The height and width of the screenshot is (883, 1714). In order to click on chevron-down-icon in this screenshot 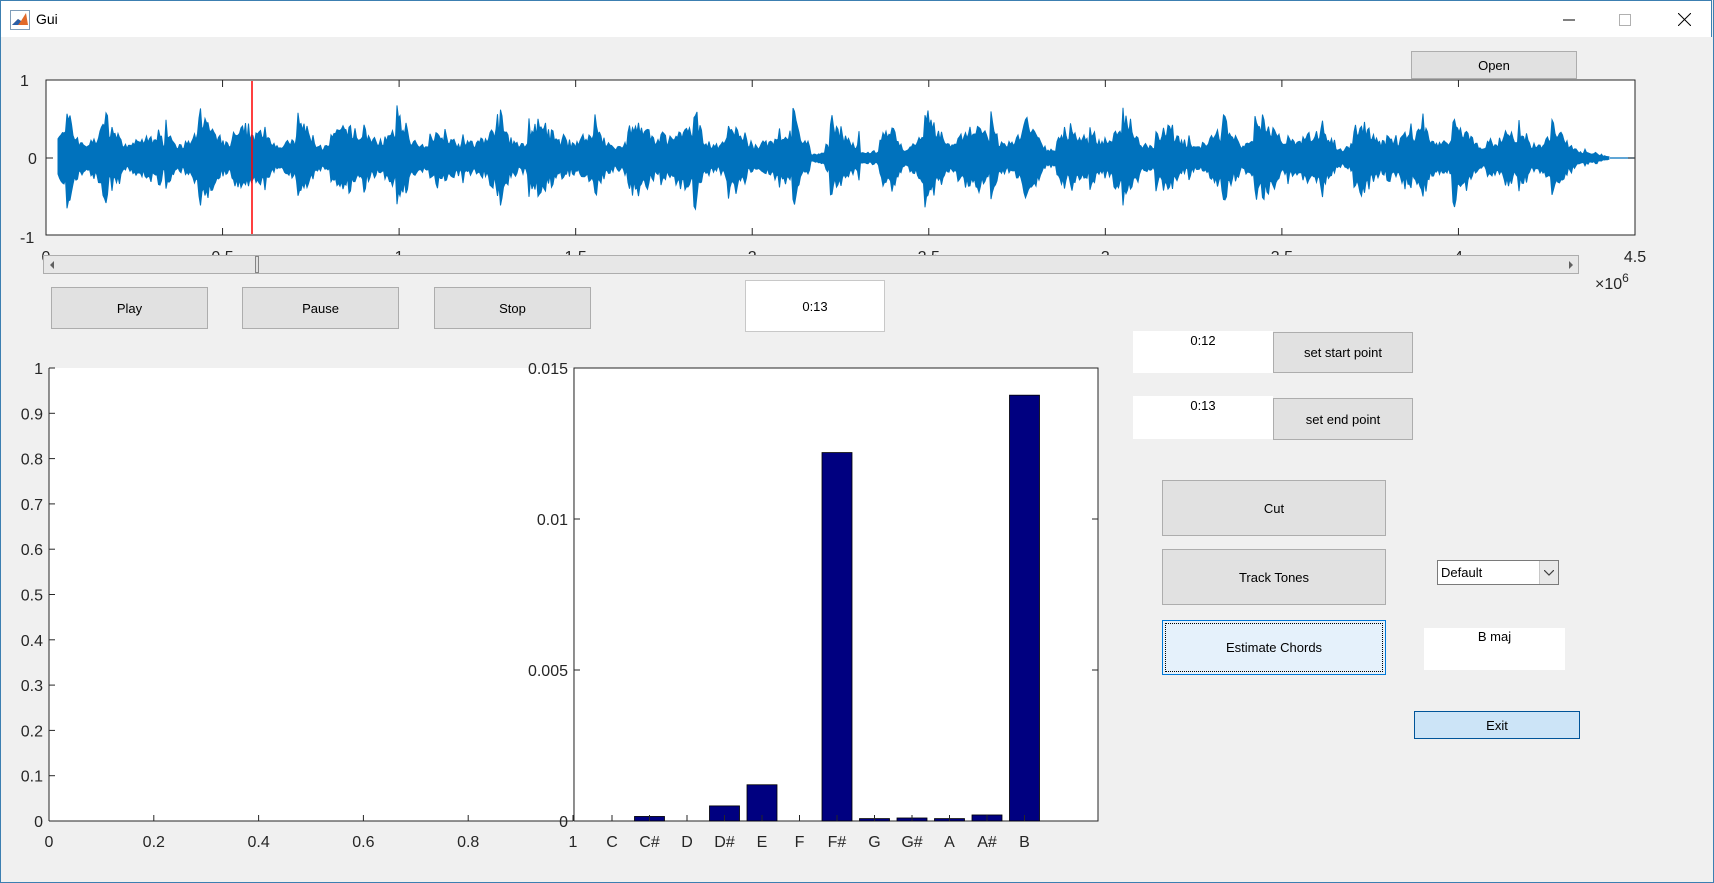, I will do `click(1549, 572)`.